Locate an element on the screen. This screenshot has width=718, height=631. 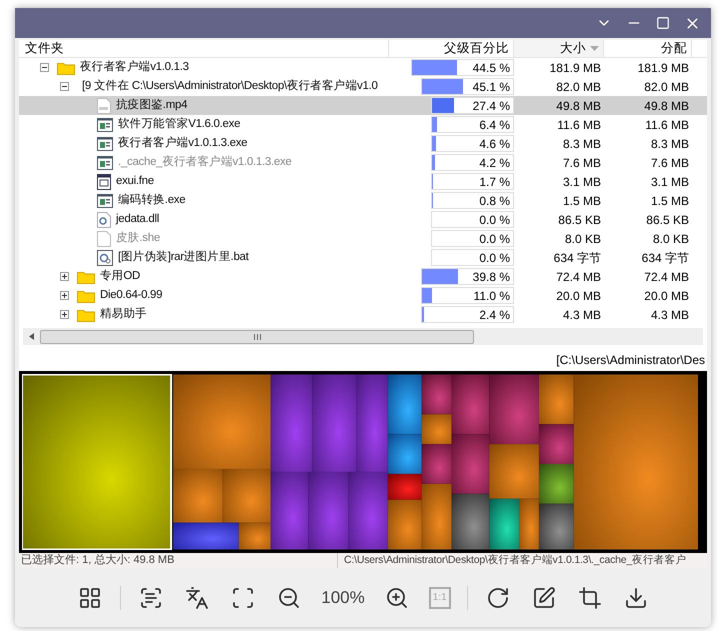
tree-row: Die0.64-0.99 11.0 % 20.0 MB 20.0 MB is located at coordinates (363, 295).